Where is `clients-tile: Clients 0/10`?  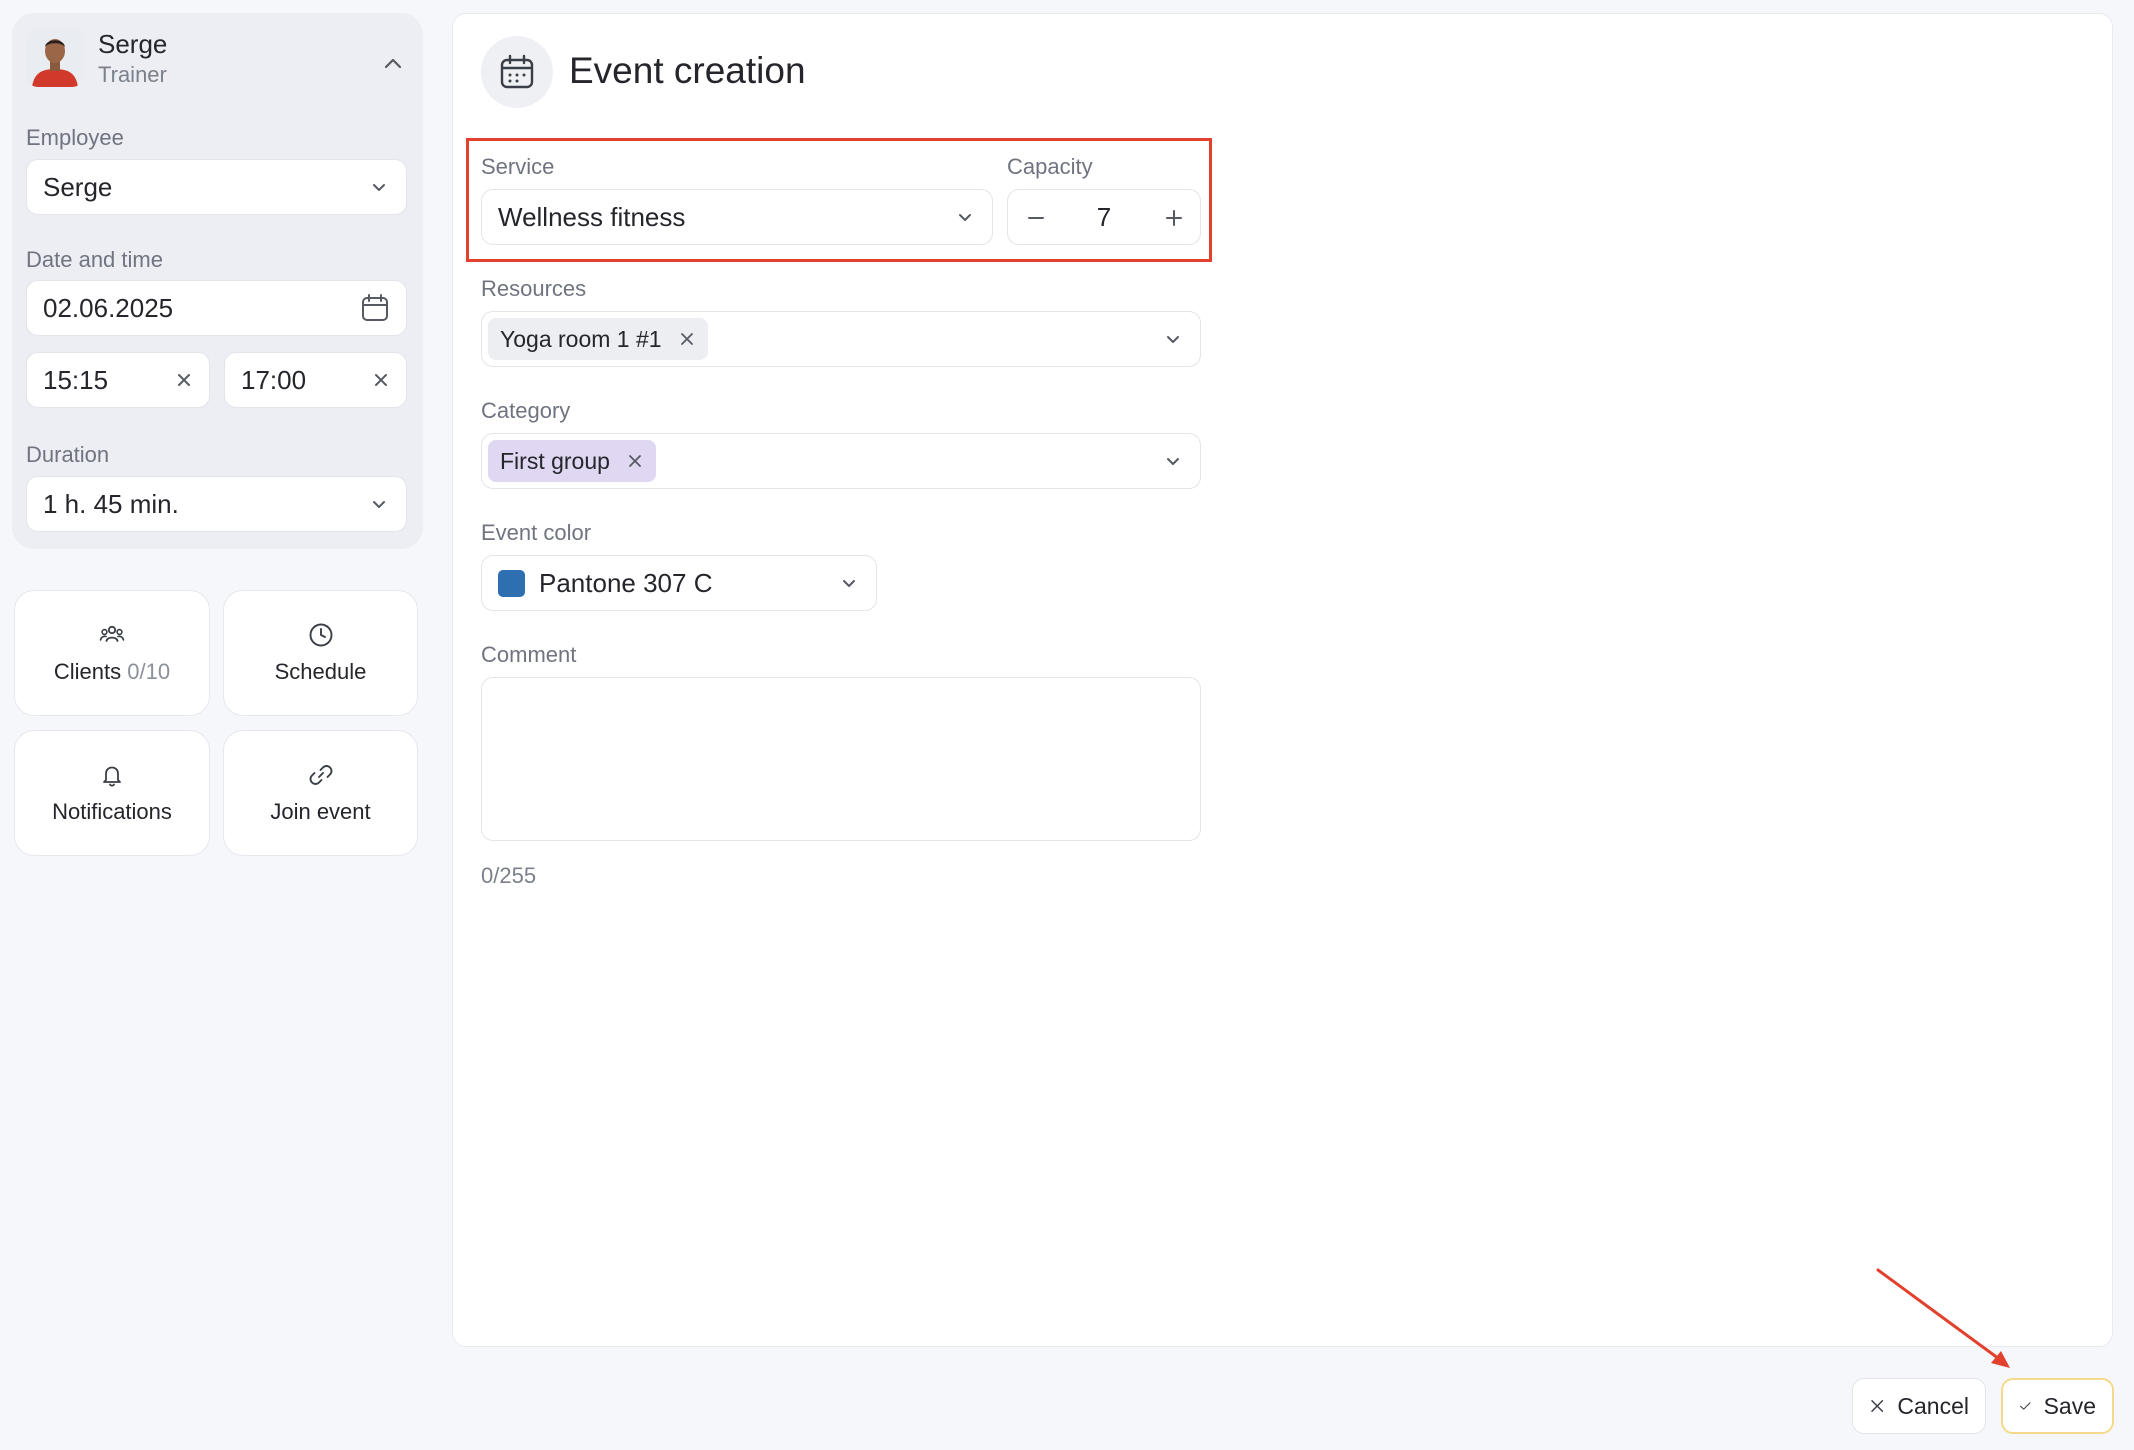 clients-tile: Clients 0/10 is located at coordinates (112, 653).